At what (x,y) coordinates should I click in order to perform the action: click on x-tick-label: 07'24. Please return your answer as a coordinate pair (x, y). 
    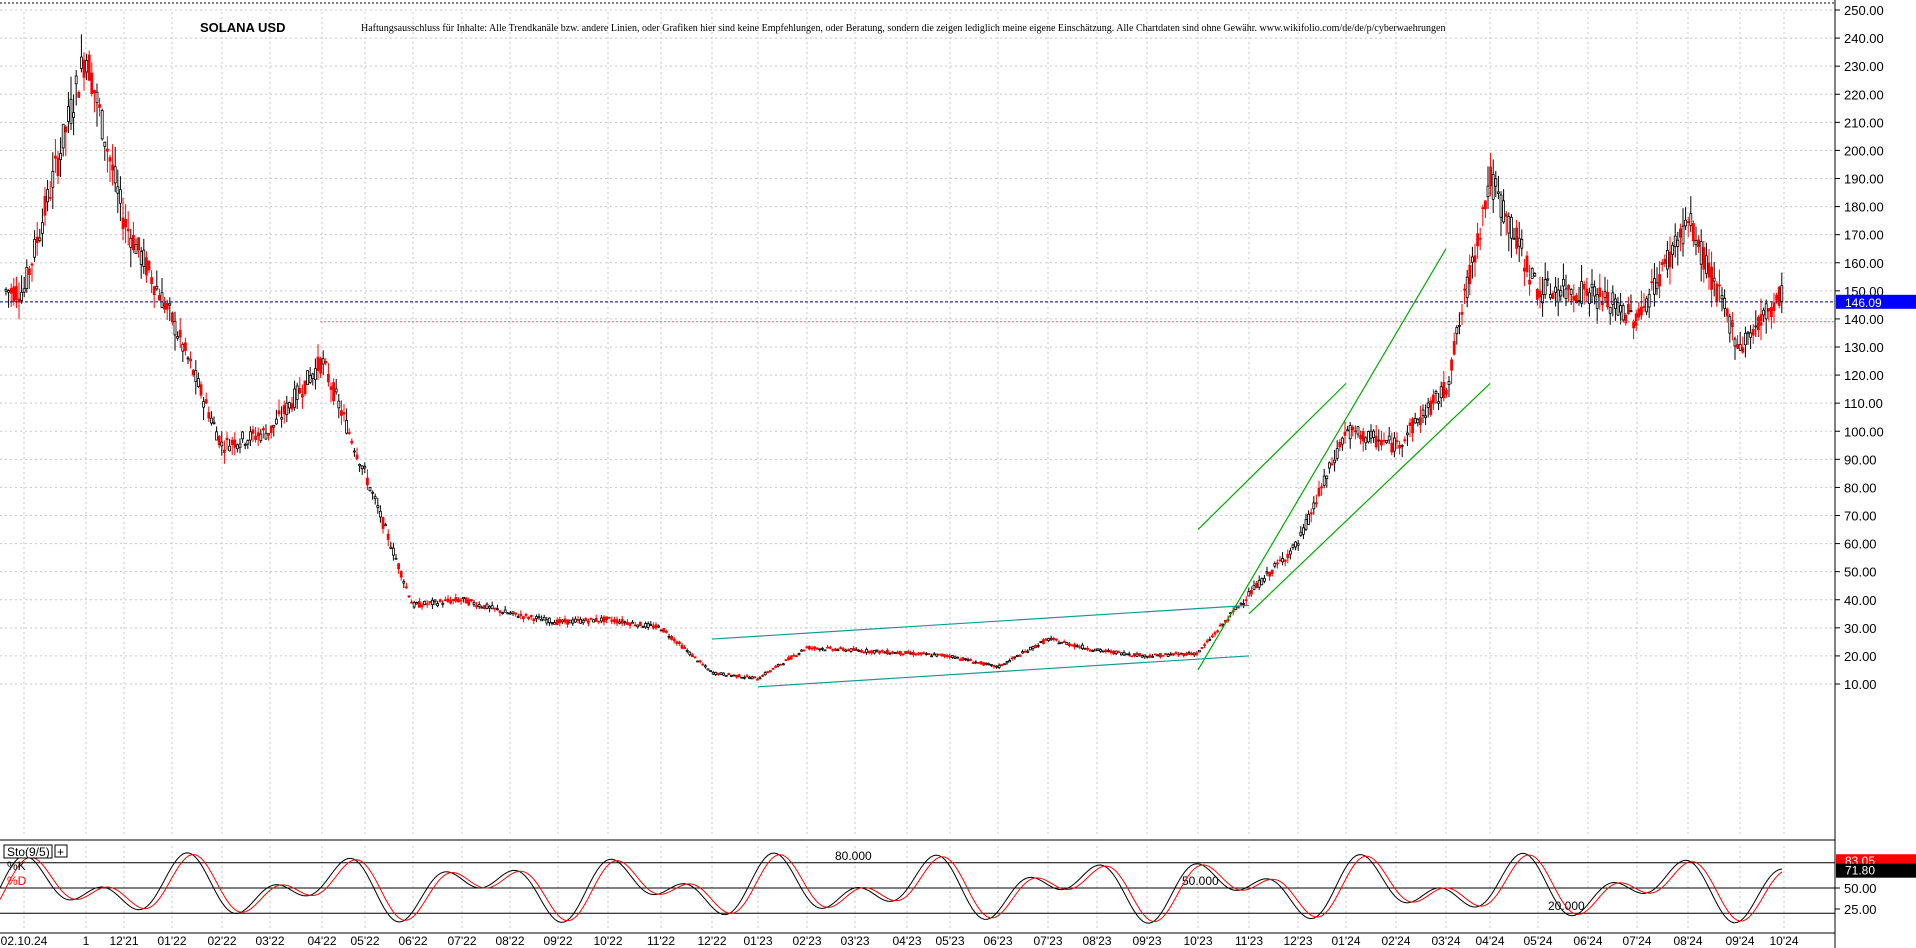
    Looking at the image, I should click on (1637, 941).